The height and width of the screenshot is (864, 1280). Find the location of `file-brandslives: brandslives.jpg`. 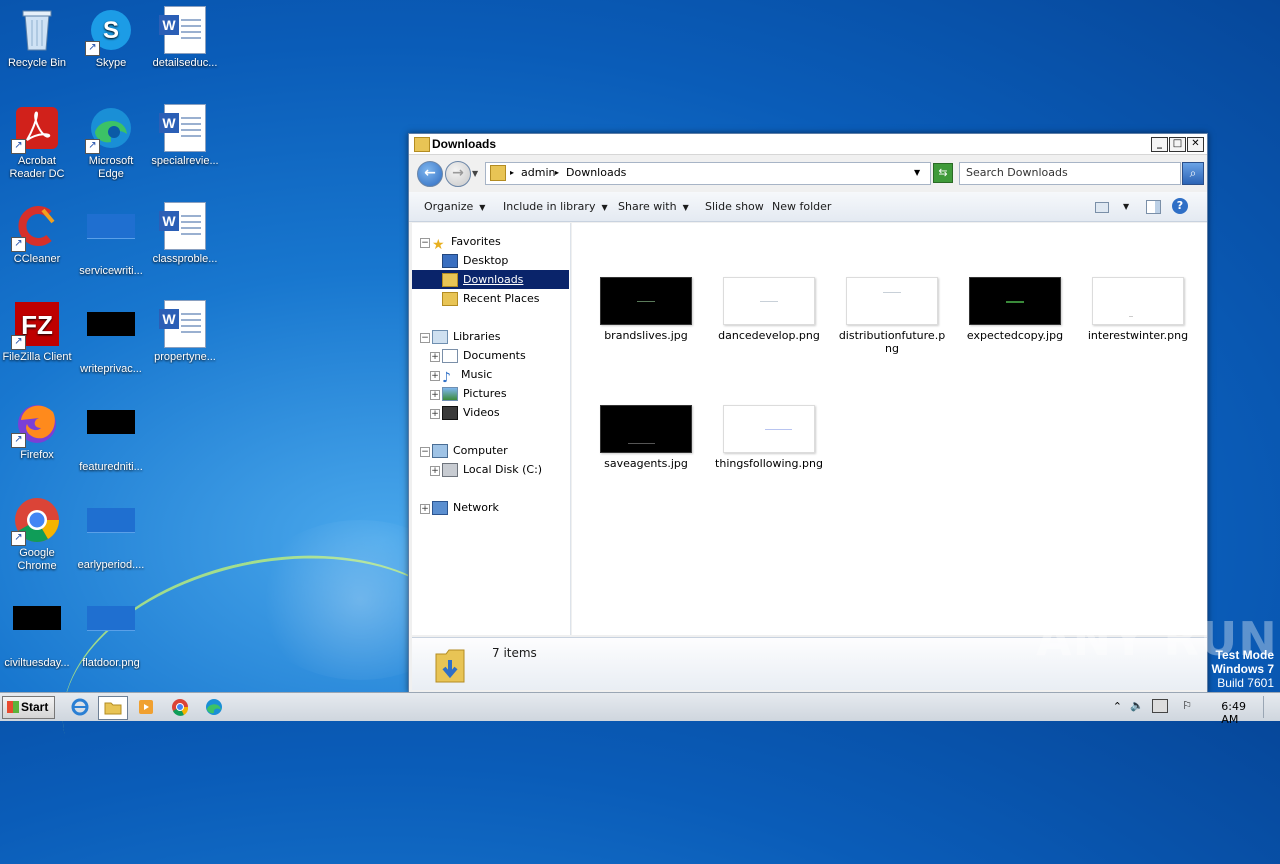

file-brandslives: brandslives.jpg is located at coordinates (646, 309).